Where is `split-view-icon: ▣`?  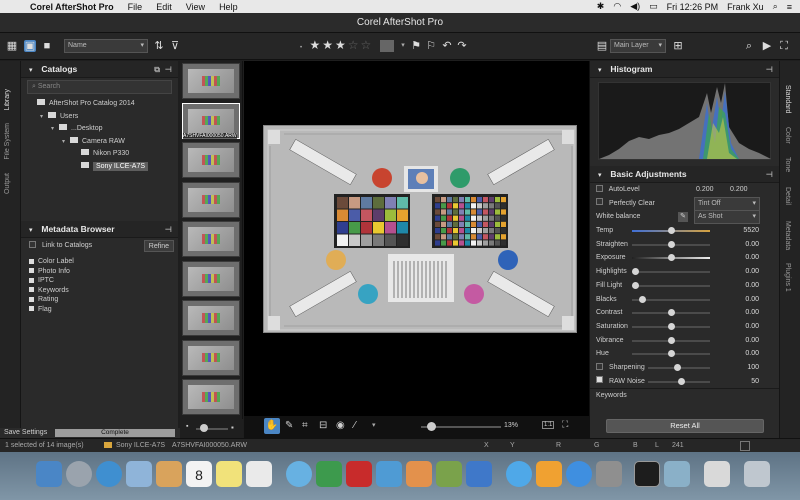
split-view-icon: ▣ is located at coordinates (30, 46).